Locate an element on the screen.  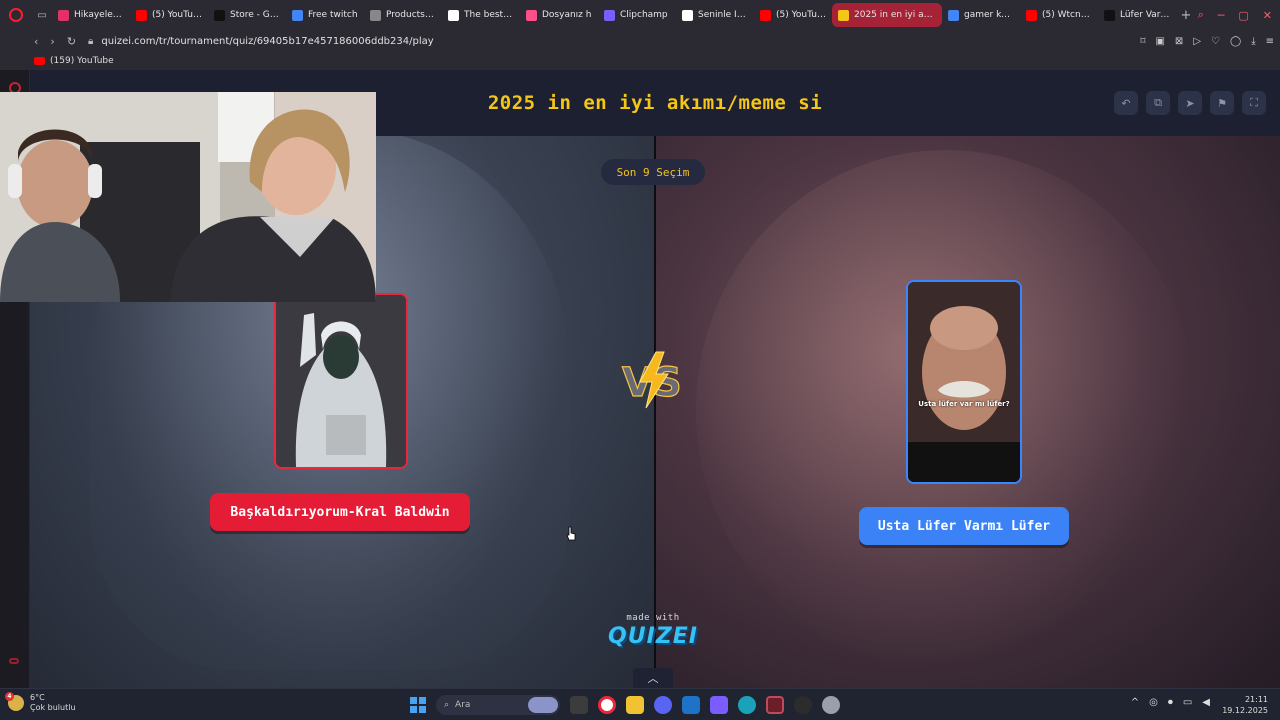
browser-tab: Products | L is located at coordinates (403, 15).